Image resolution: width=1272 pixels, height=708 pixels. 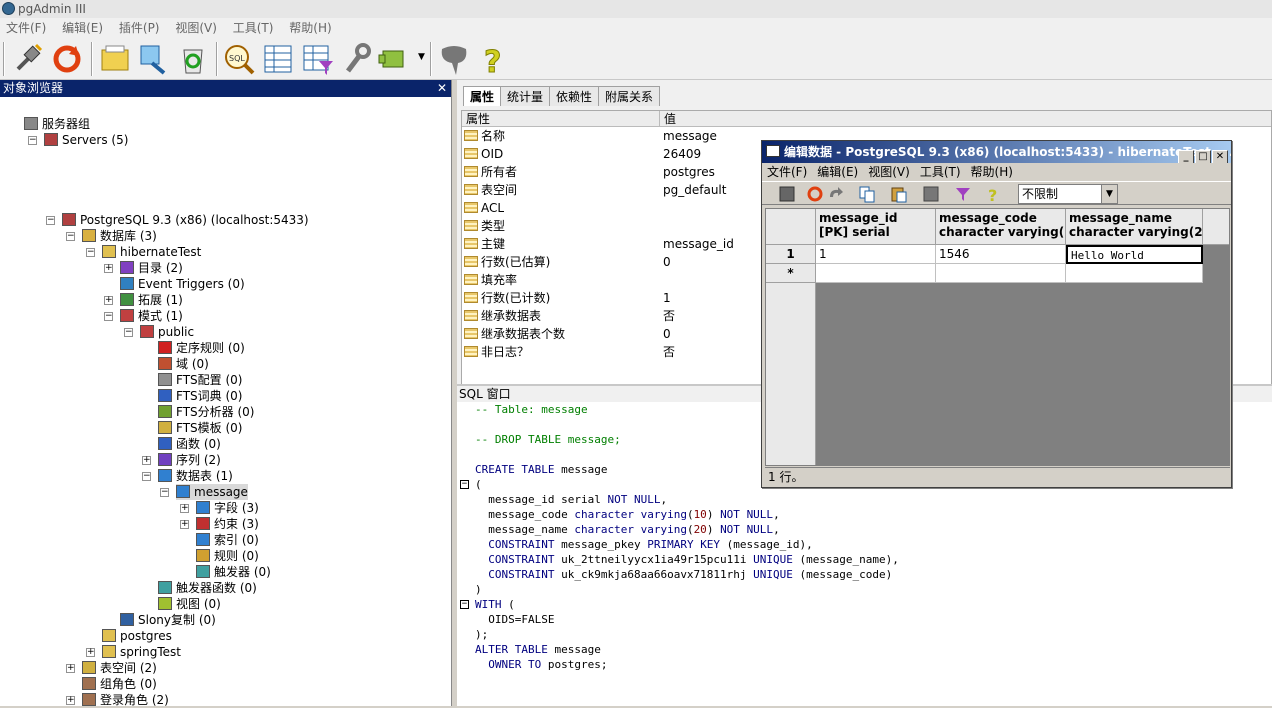 I want to click on tree-node: 函数 (0), so click(x=189, y=444).